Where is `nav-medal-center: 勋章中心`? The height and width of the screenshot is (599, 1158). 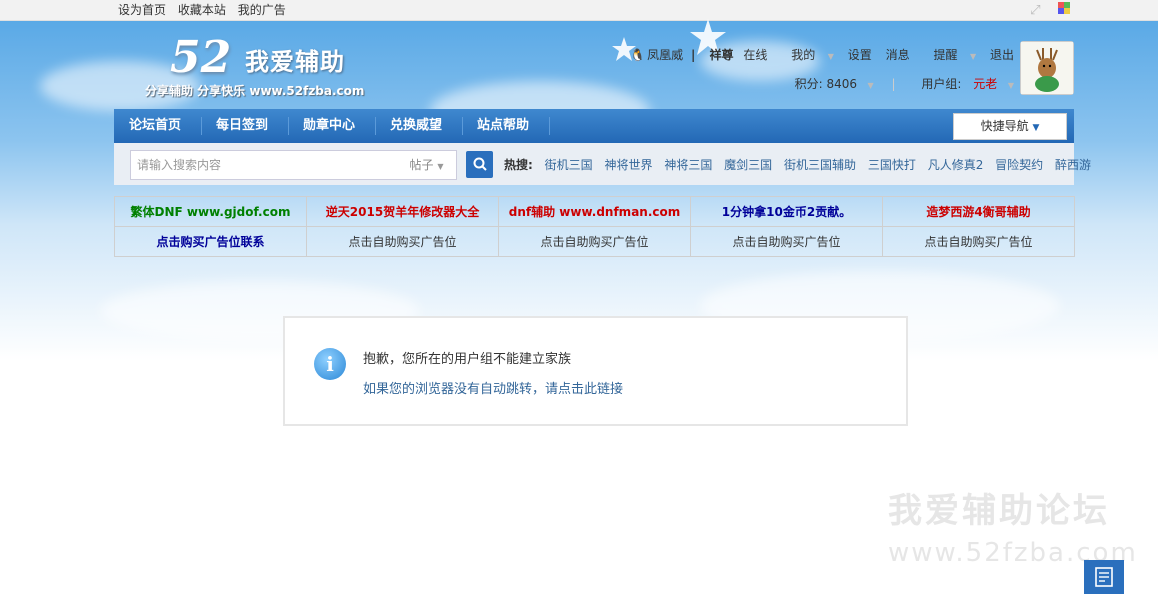 nav-medal-center: 勋章中心 is located at coordinates (329, 126).